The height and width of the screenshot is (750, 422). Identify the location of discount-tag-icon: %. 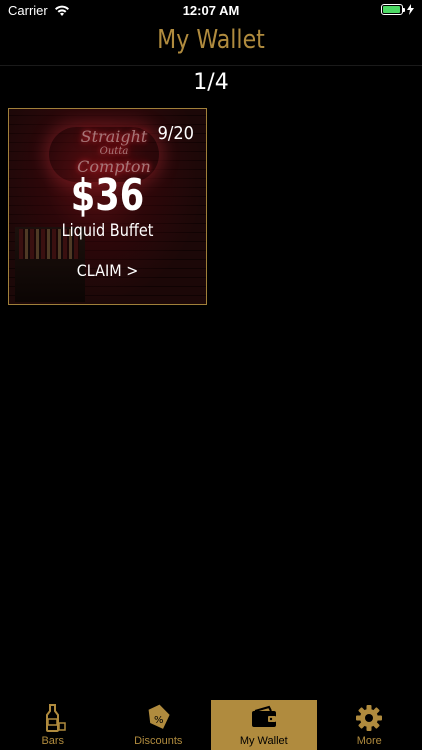
(159, 716).